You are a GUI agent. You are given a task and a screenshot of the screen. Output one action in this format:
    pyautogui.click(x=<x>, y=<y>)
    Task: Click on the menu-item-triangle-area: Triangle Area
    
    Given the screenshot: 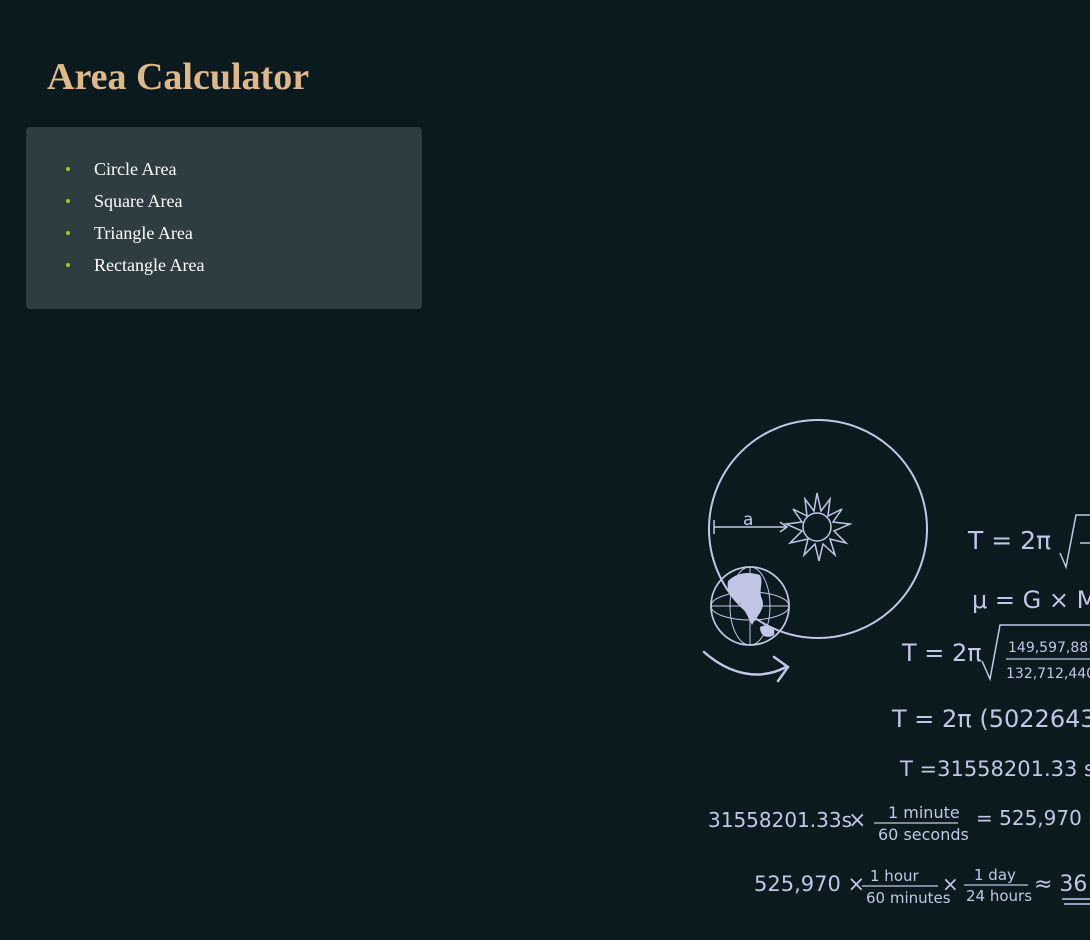 What is the action you would take?
    pyautogui.click(x=224, y=235)
    